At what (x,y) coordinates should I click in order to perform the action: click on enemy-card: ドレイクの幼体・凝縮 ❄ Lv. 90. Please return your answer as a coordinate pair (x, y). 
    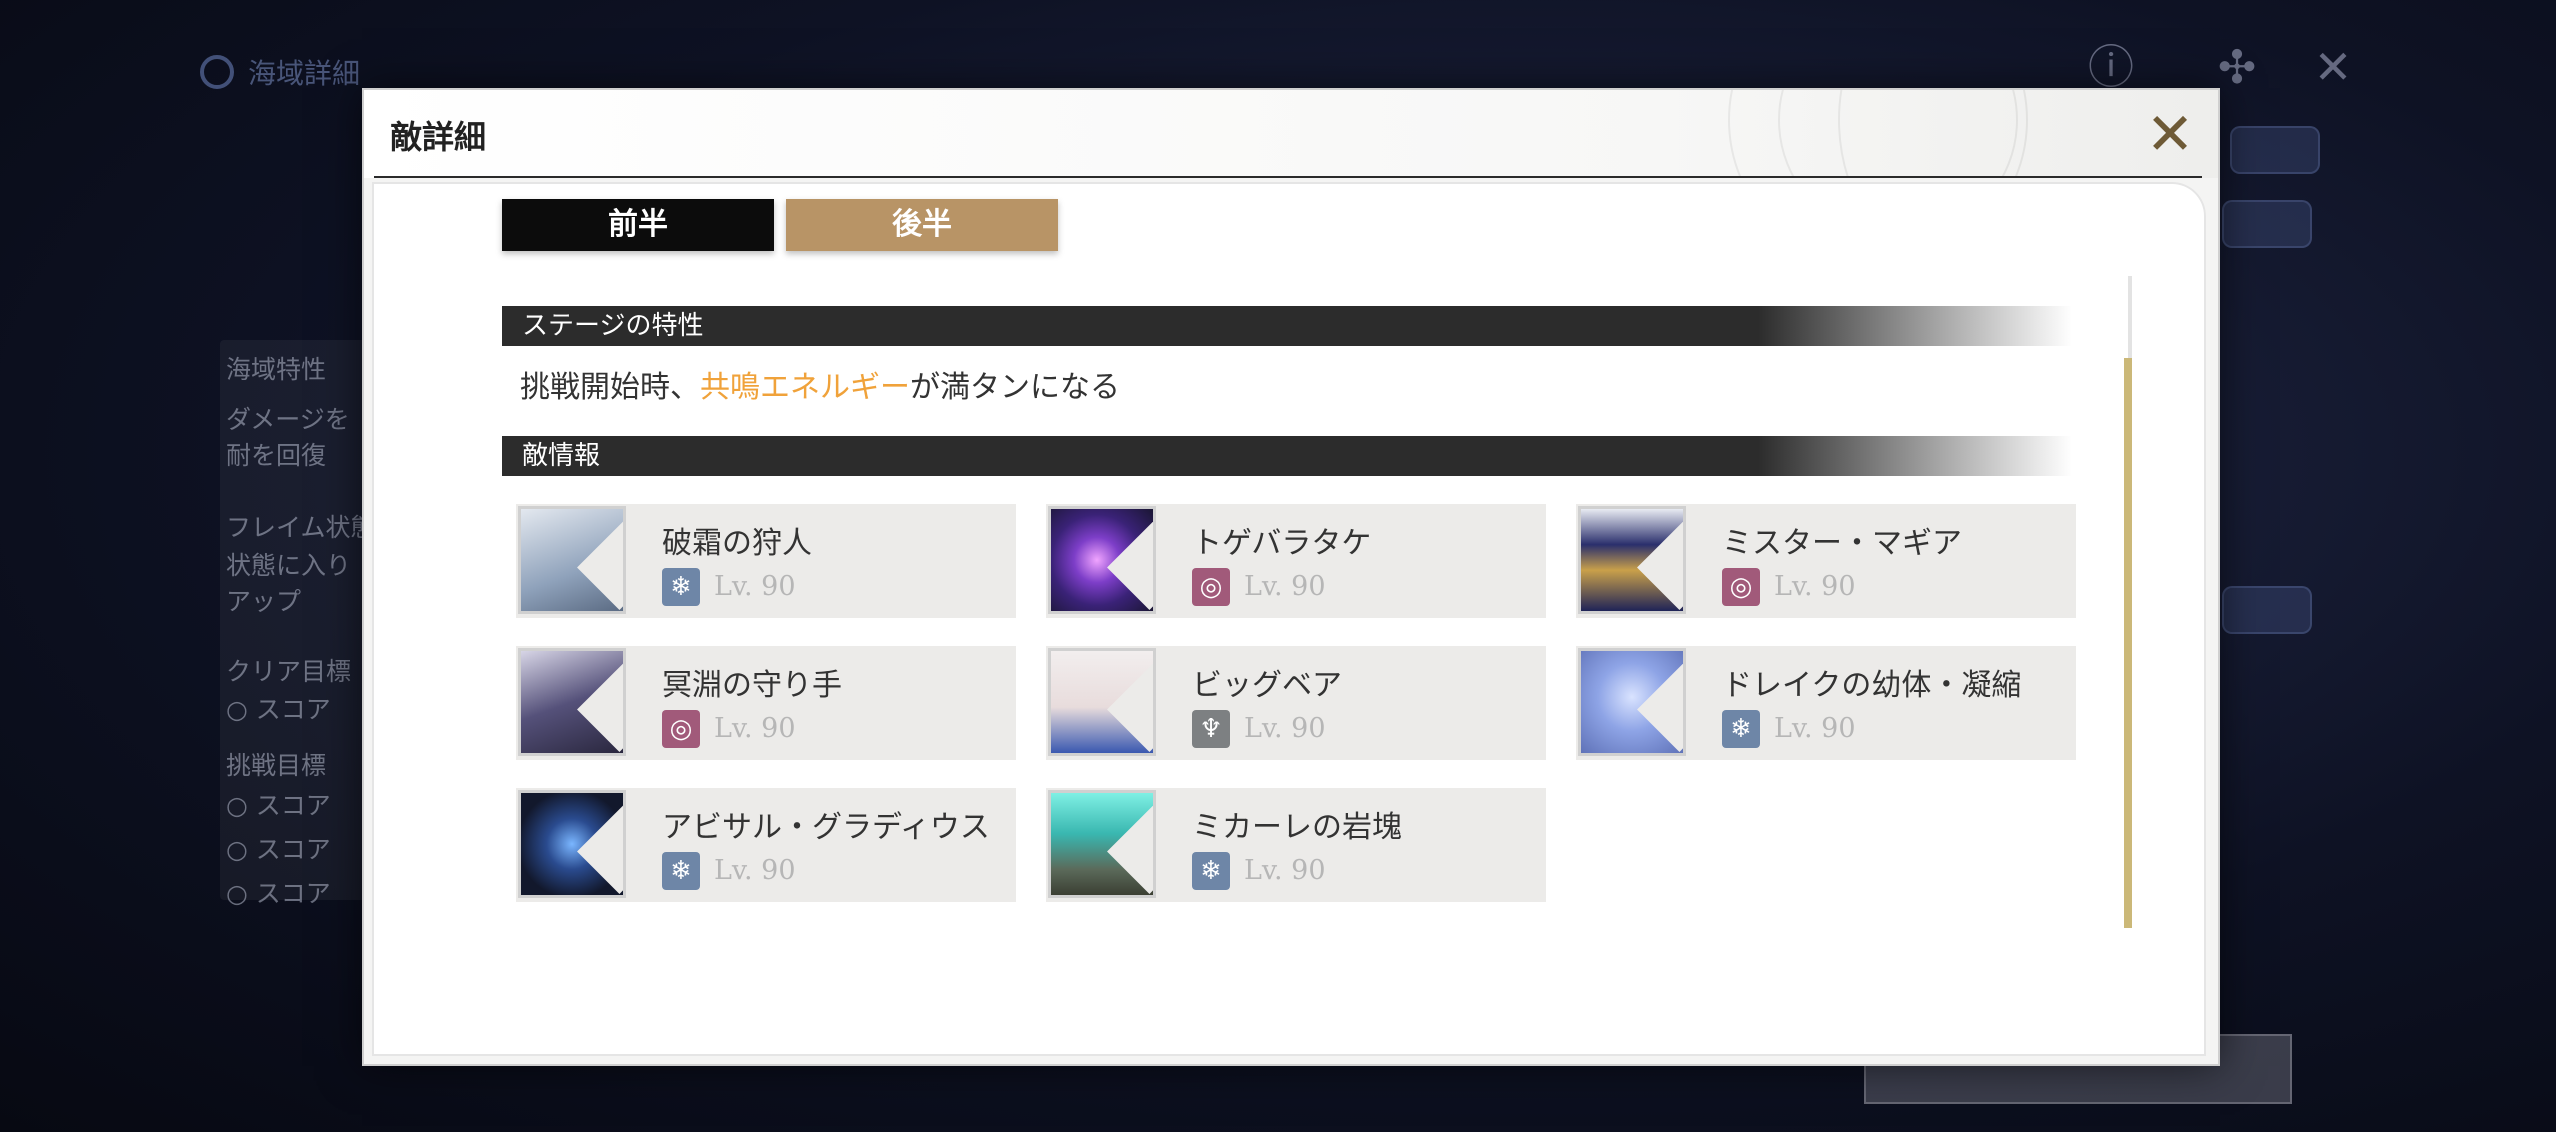
    Looking at the image, I should click on (1826, 703).